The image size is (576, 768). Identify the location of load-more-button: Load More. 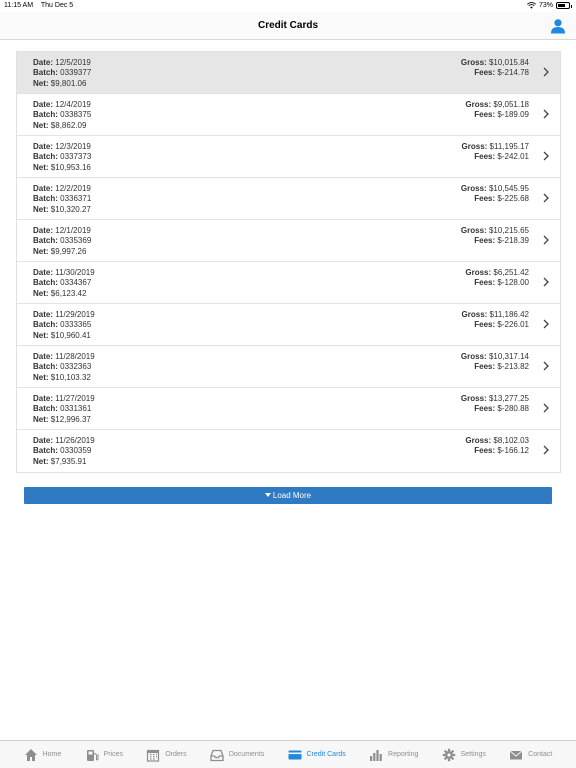
(288, 495).